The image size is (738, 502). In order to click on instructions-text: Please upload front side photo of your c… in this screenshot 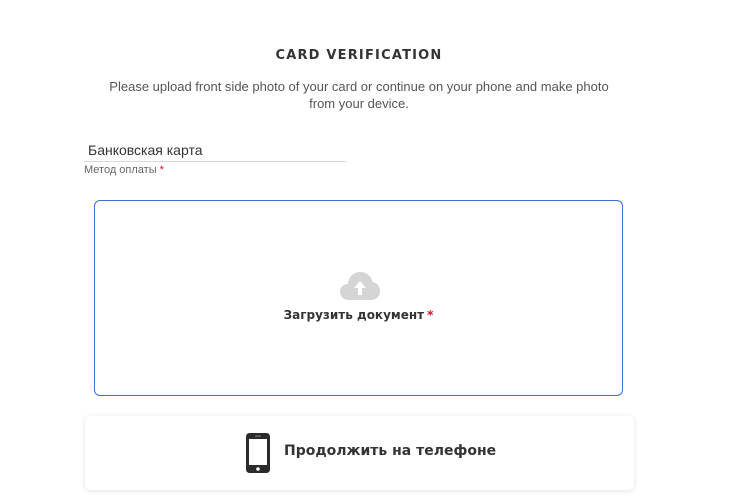, I will do `click(359, 95)`.